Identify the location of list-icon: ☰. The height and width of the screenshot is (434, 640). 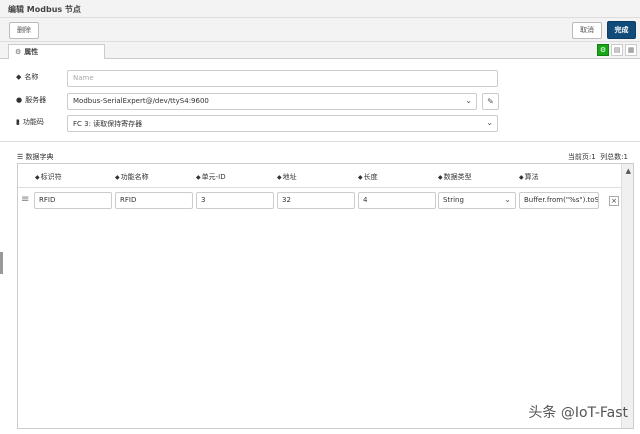
(21, 157).